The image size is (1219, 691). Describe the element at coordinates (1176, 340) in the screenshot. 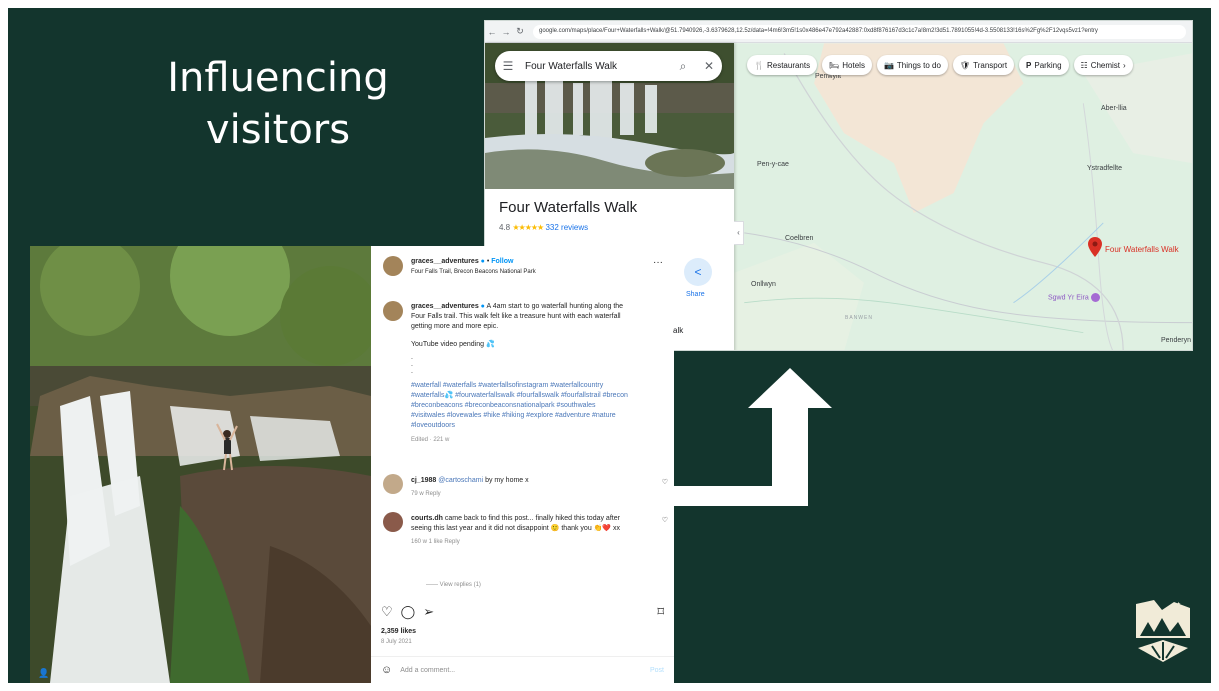

I see `map-label-penderyn: Penderyn` at that location.